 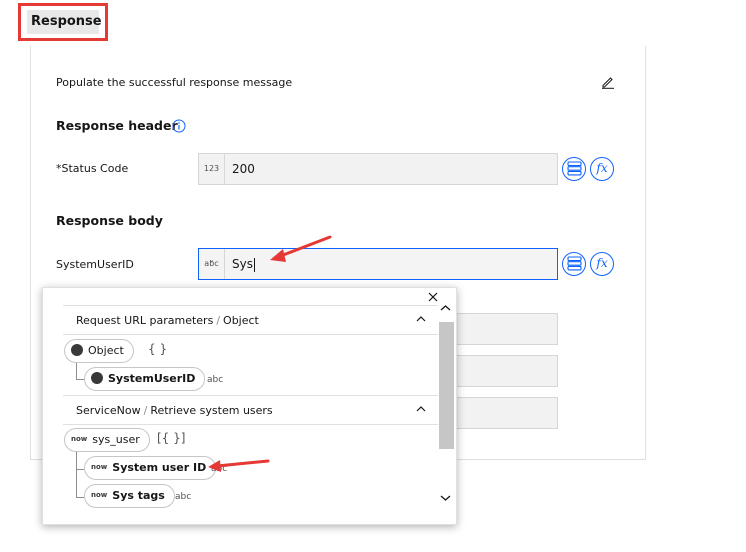 I want to click on response-tab-highlight: Response, so click(x=63, y=22).